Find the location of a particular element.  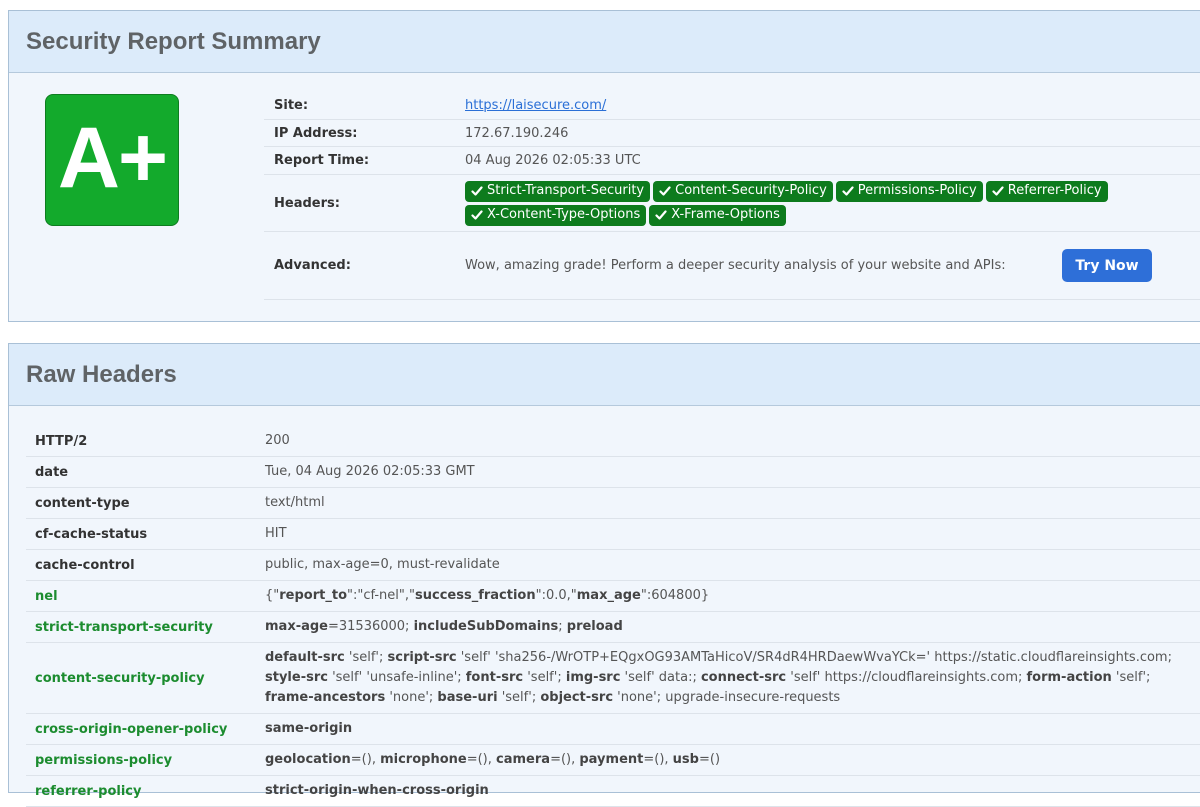

header-name: nel is located at coordinates (46, 596).